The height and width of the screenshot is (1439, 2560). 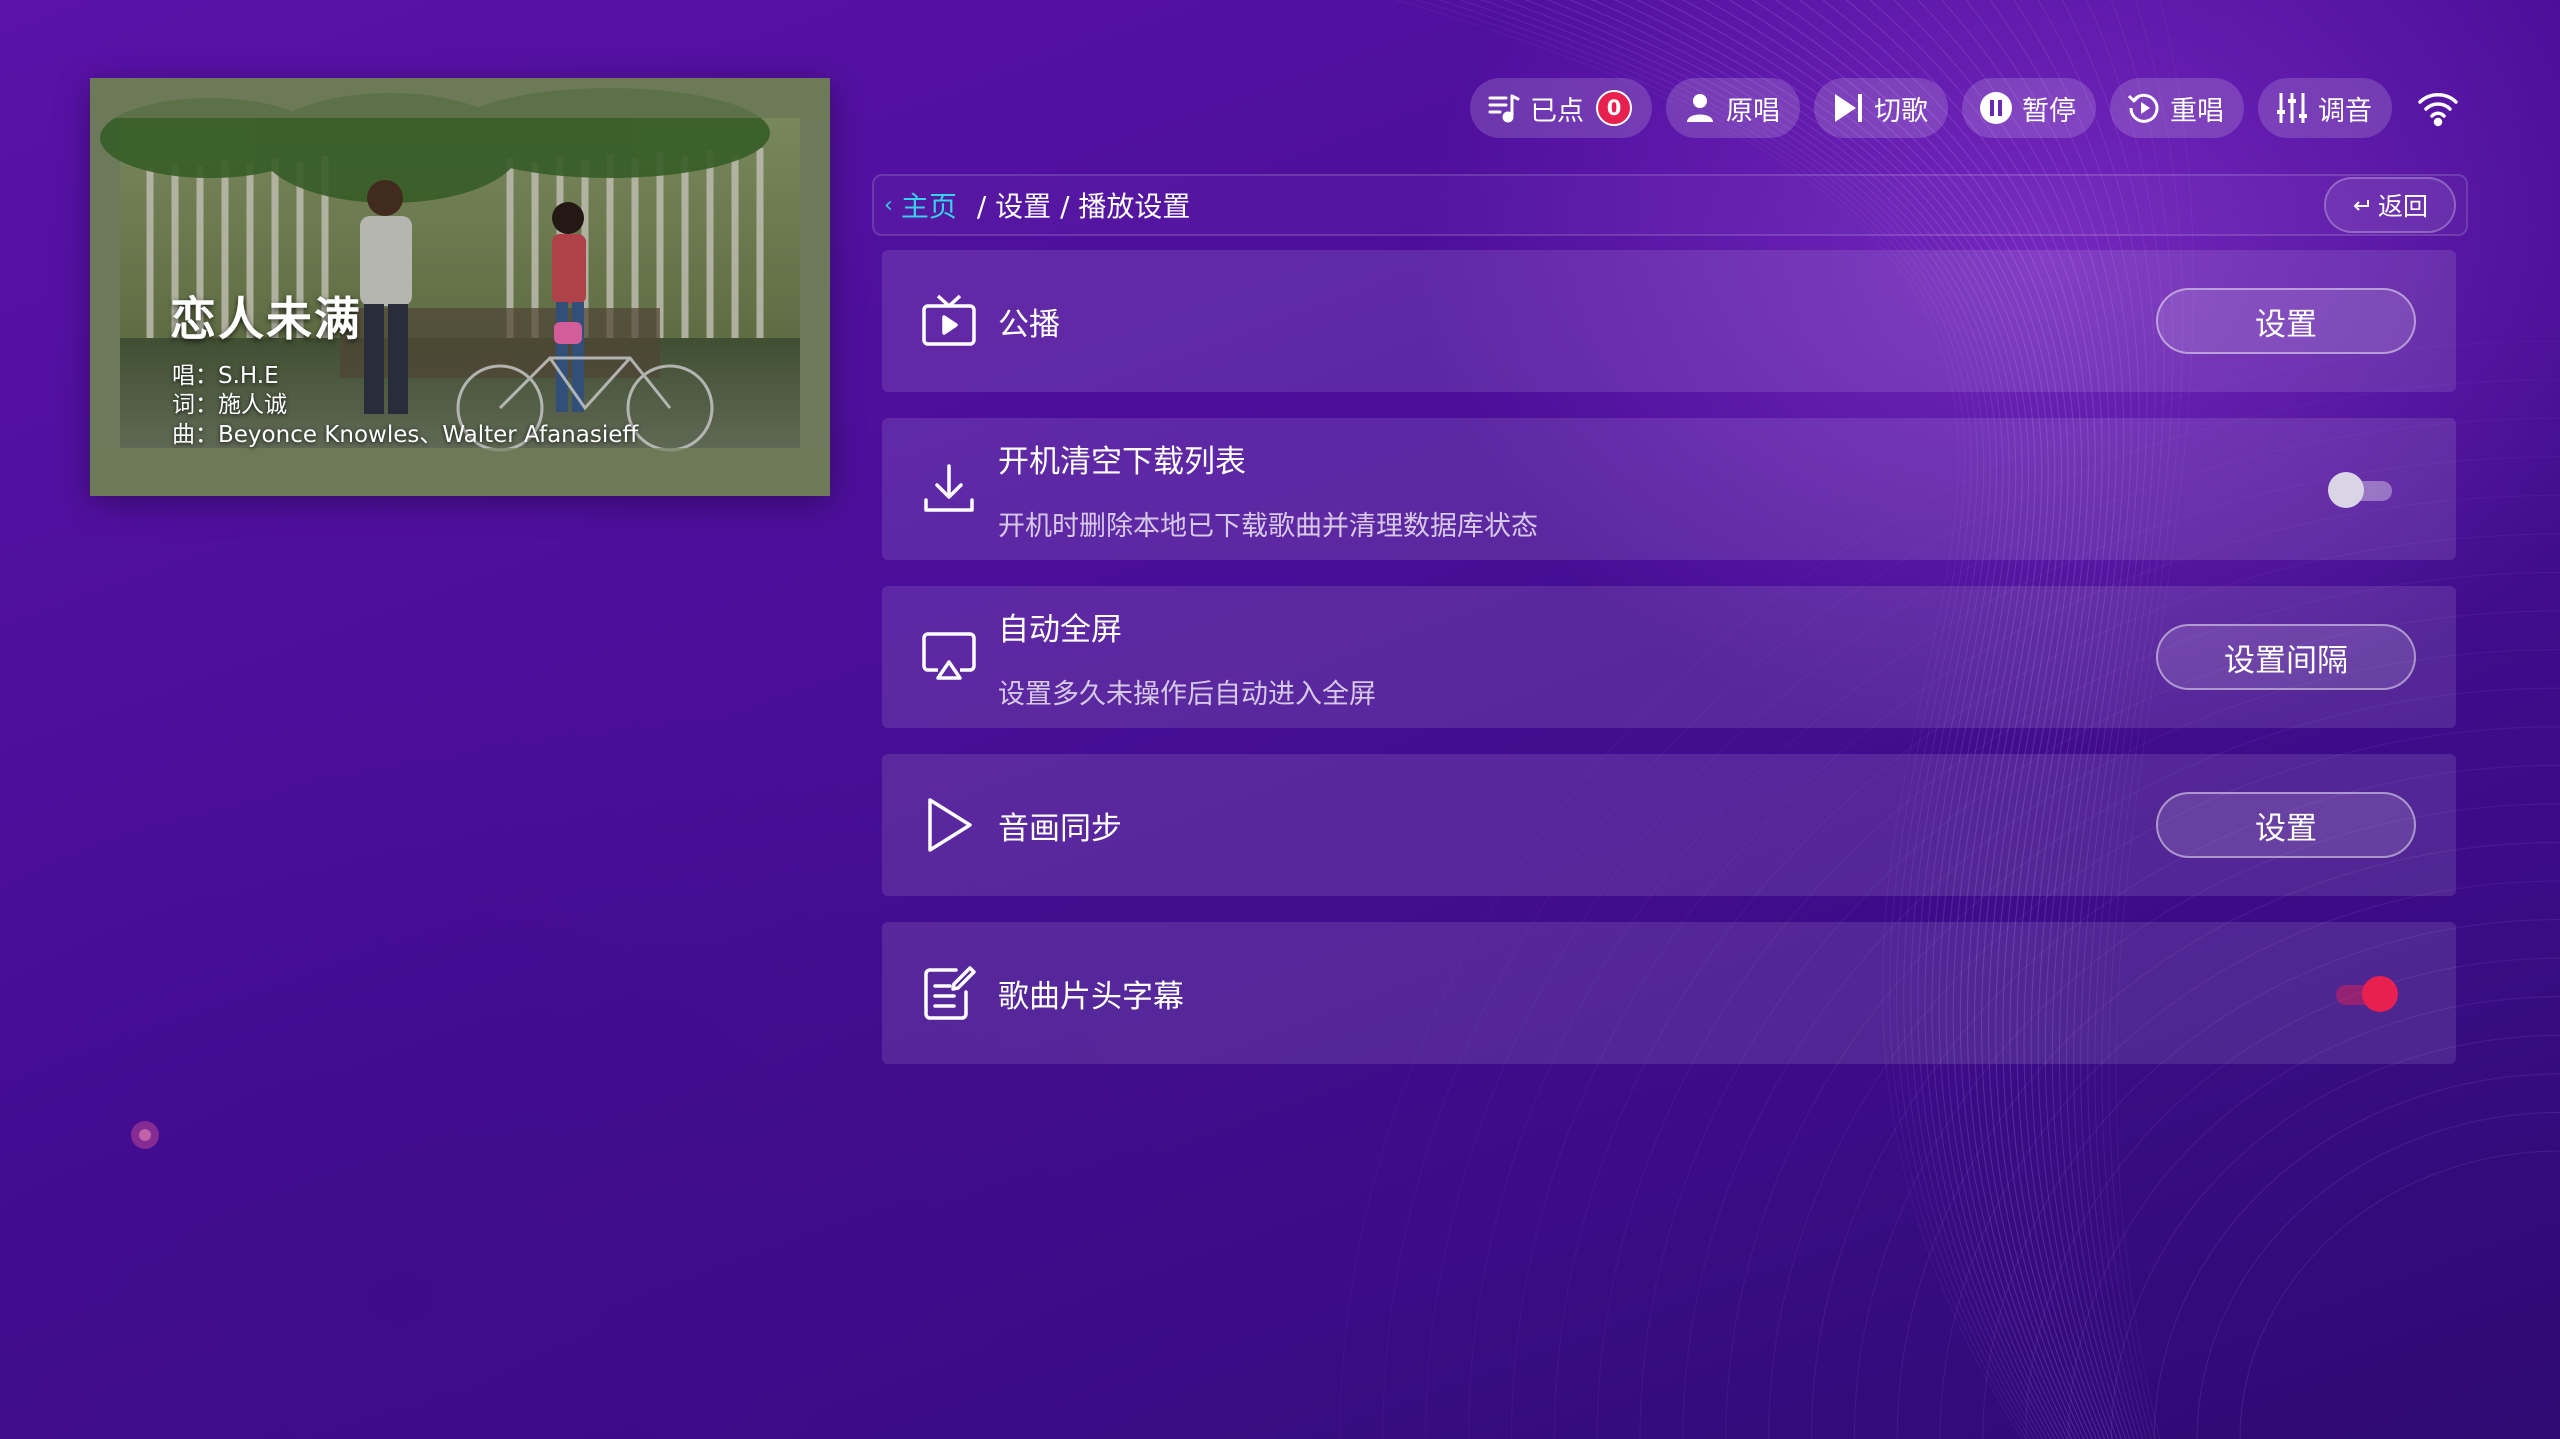 I want to click on top-toolbar: 已点 0 原唱 切歌 暂停 重唱 调音, so click(x=1965, y=108).